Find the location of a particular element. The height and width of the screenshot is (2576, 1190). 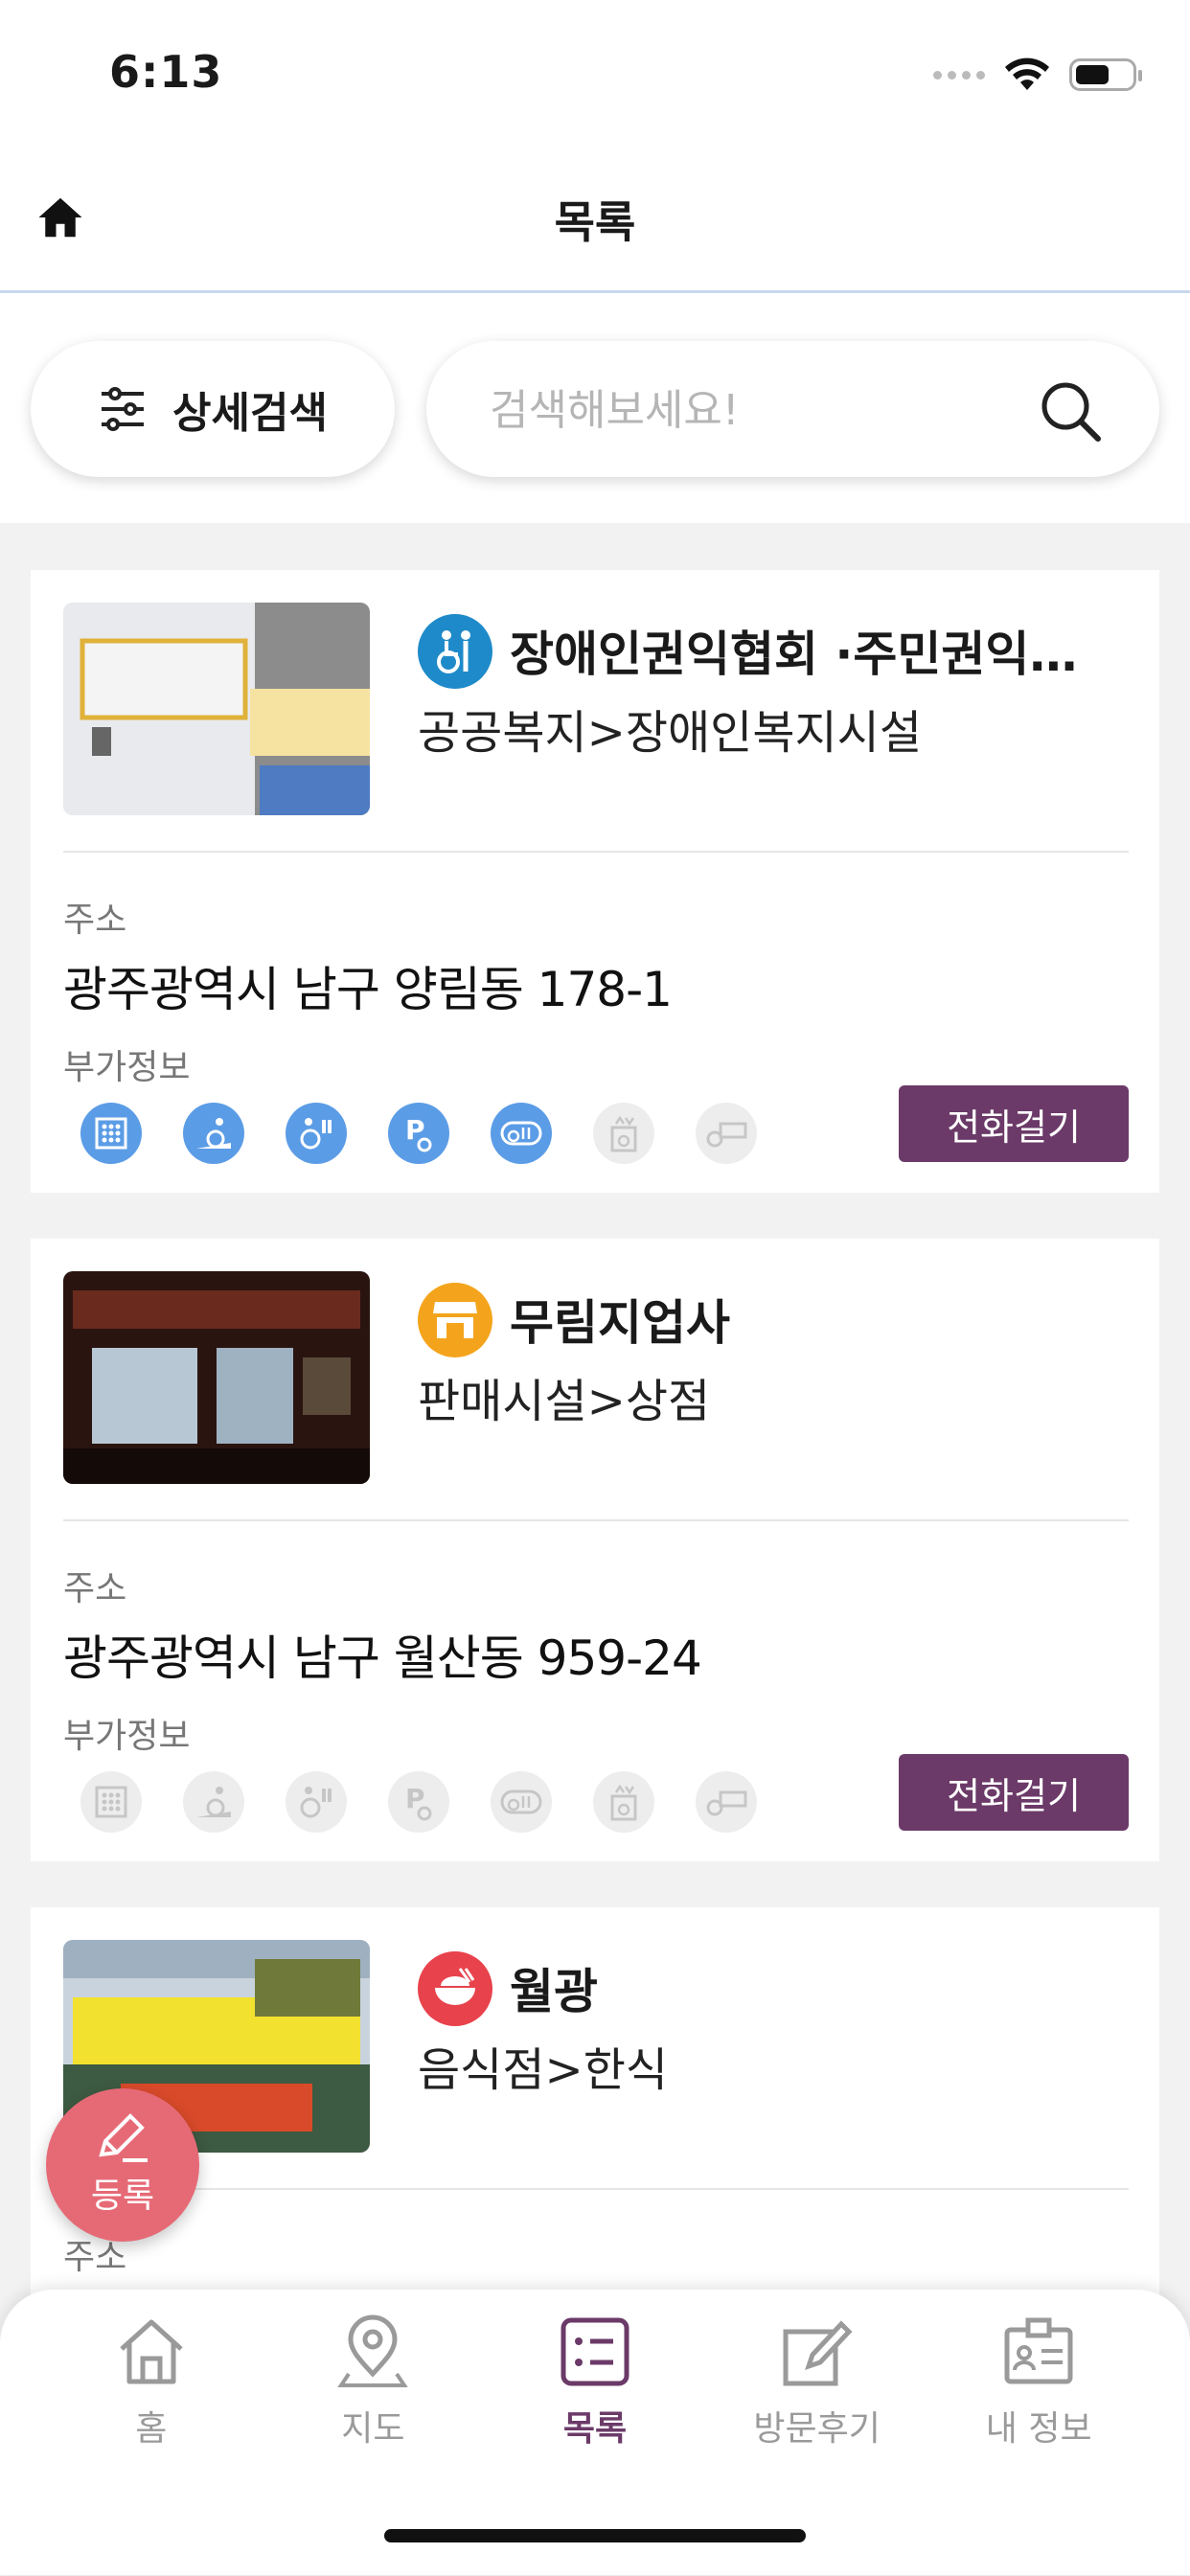

address-value: 광주광역시 남구 양림동 178-1 is located at coordinates (368, 989).